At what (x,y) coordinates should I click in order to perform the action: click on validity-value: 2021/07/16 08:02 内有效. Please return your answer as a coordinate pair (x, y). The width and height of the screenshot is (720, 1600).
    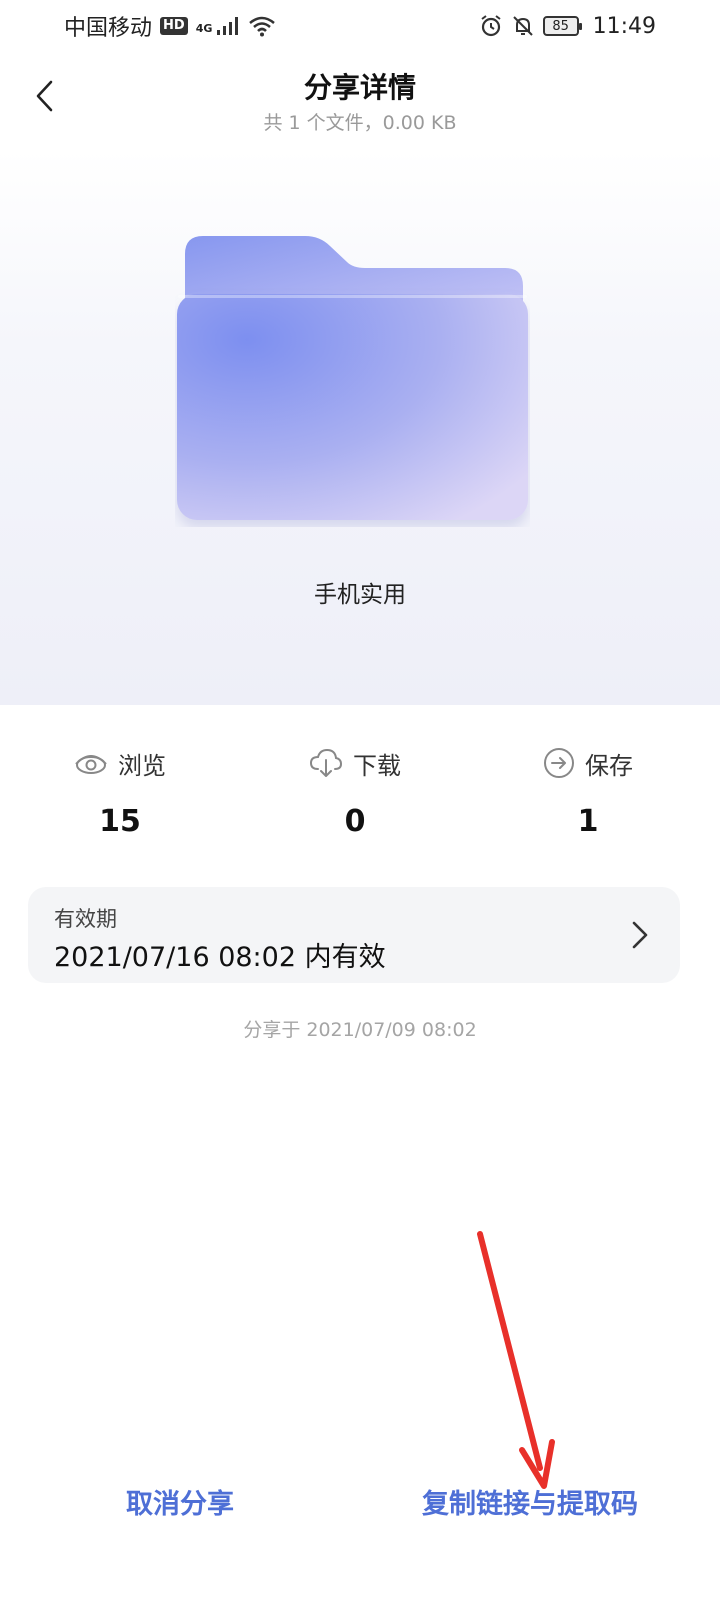
    Looking at the image, I should click on (220, 957).